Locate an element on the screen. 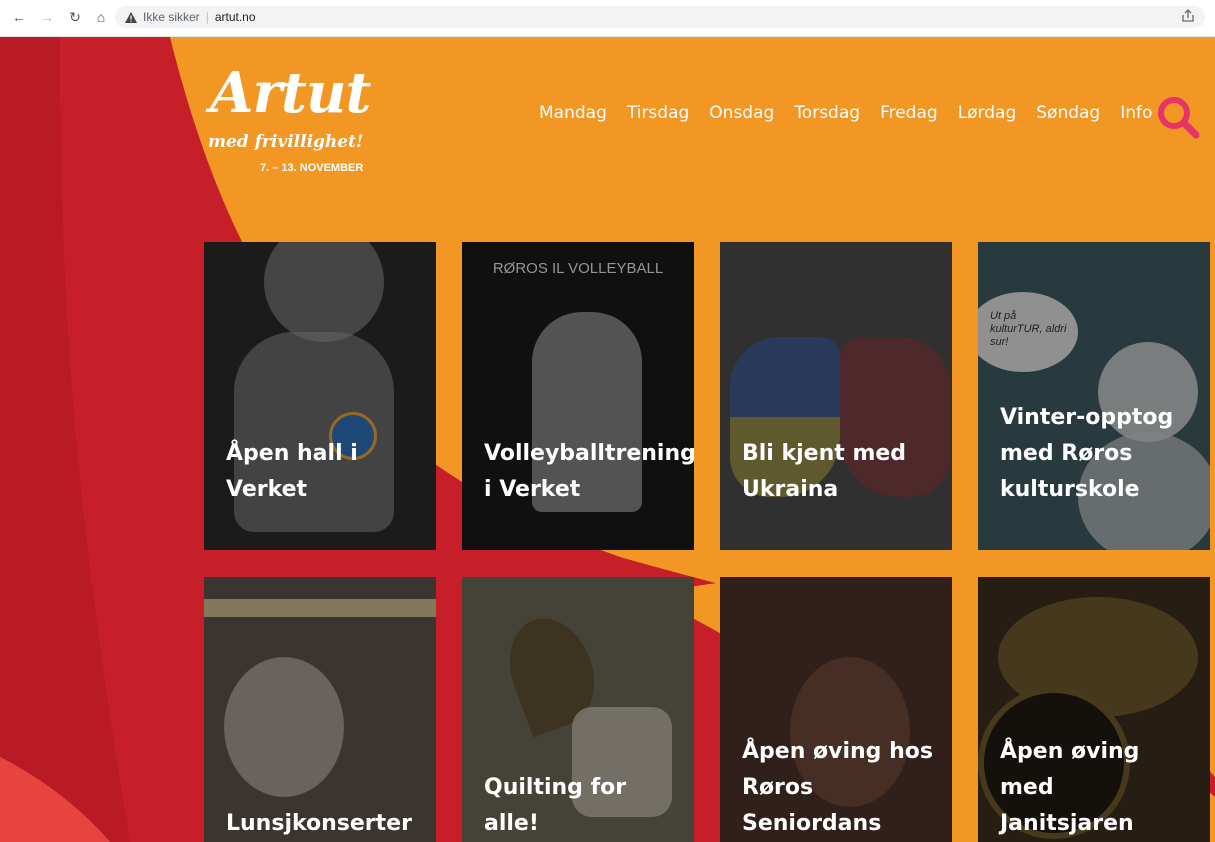 The image size is (1215, 842). back-arrow-icon: ← is located at coordinates (19, 17).